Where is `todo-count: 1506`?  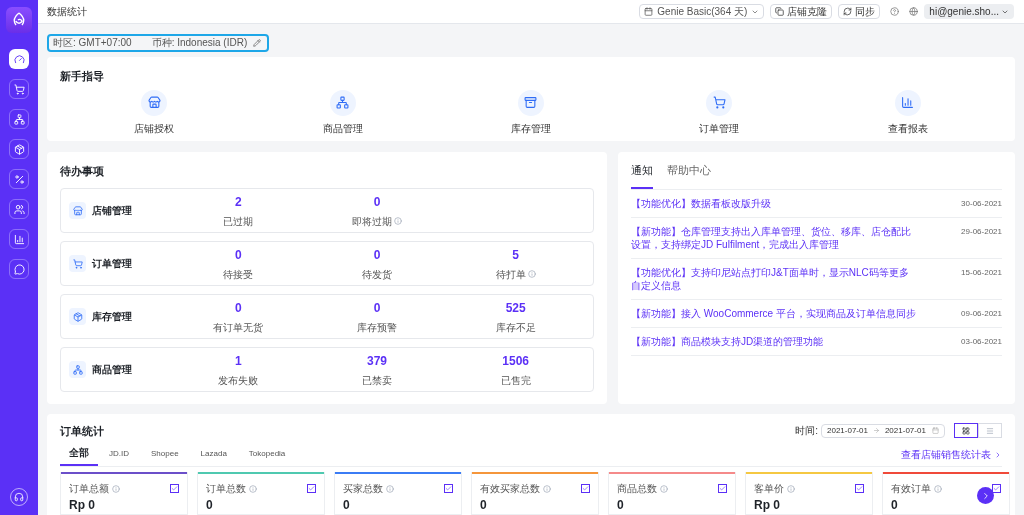 todo-count: 1506 is located at coordinates (515, 361).